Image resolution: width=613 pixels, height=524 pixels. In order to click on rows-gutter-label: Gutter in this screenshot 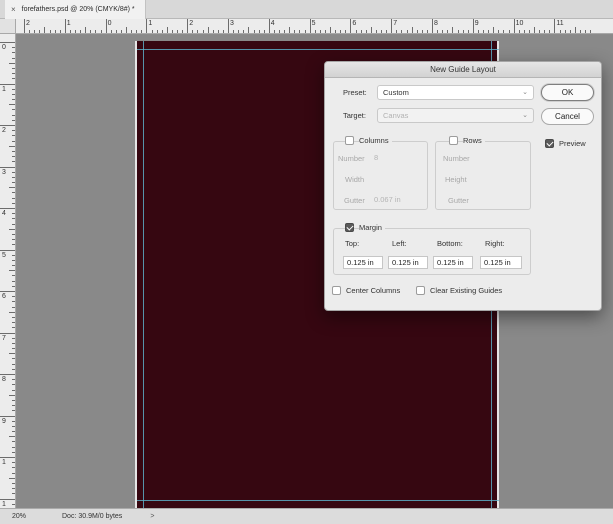, I will do `click(458, 200)`.